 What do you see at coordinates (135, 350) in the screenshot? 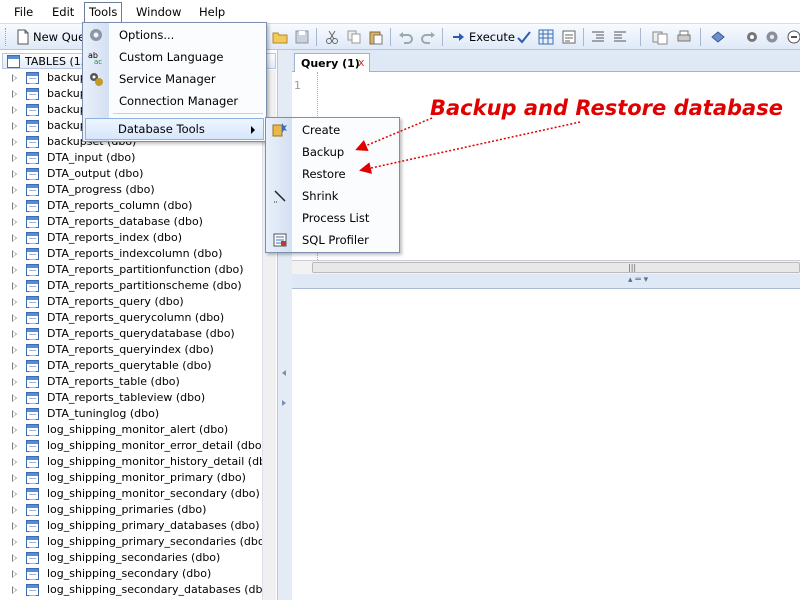
I see `tree-row: DTA_reports_queryindex (dbo)` at bounding box center [135, 350].